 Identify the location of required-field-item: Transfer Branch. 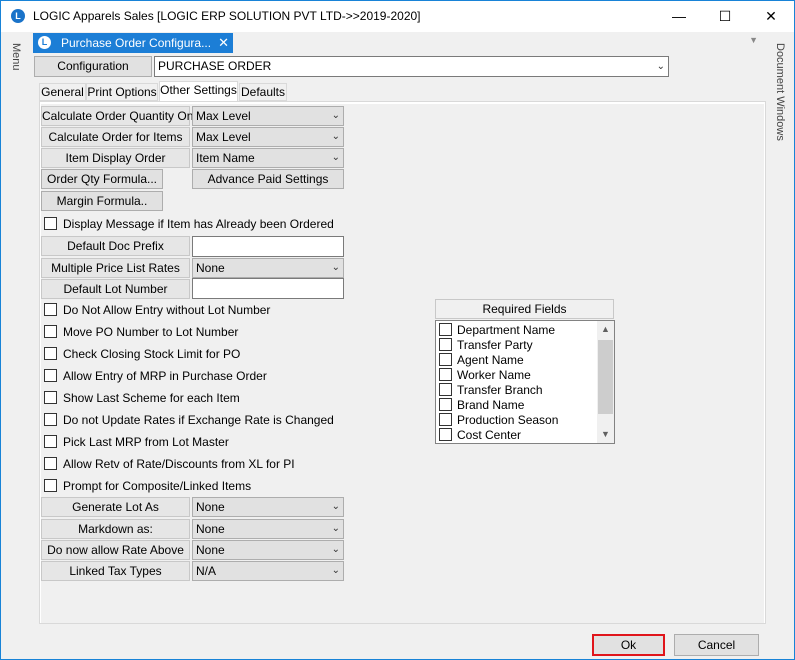
(491, 390).